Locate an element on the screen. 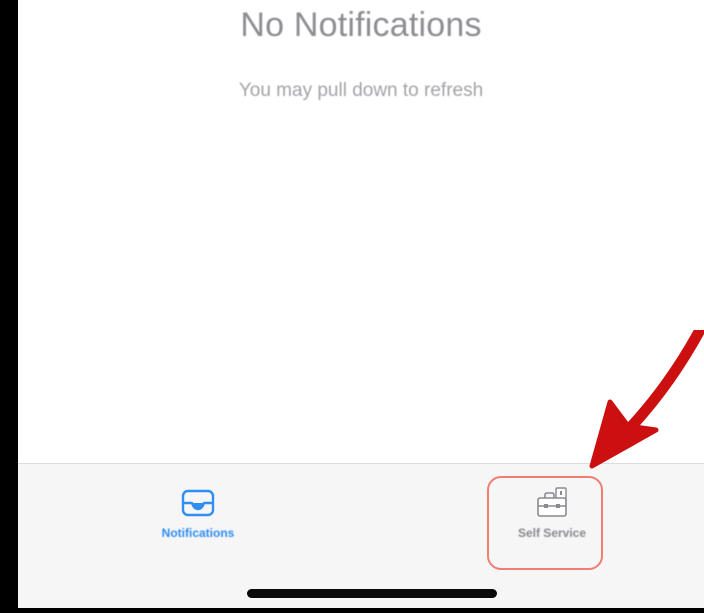  inbox-tray-icon is located at coordinates (198, 503).